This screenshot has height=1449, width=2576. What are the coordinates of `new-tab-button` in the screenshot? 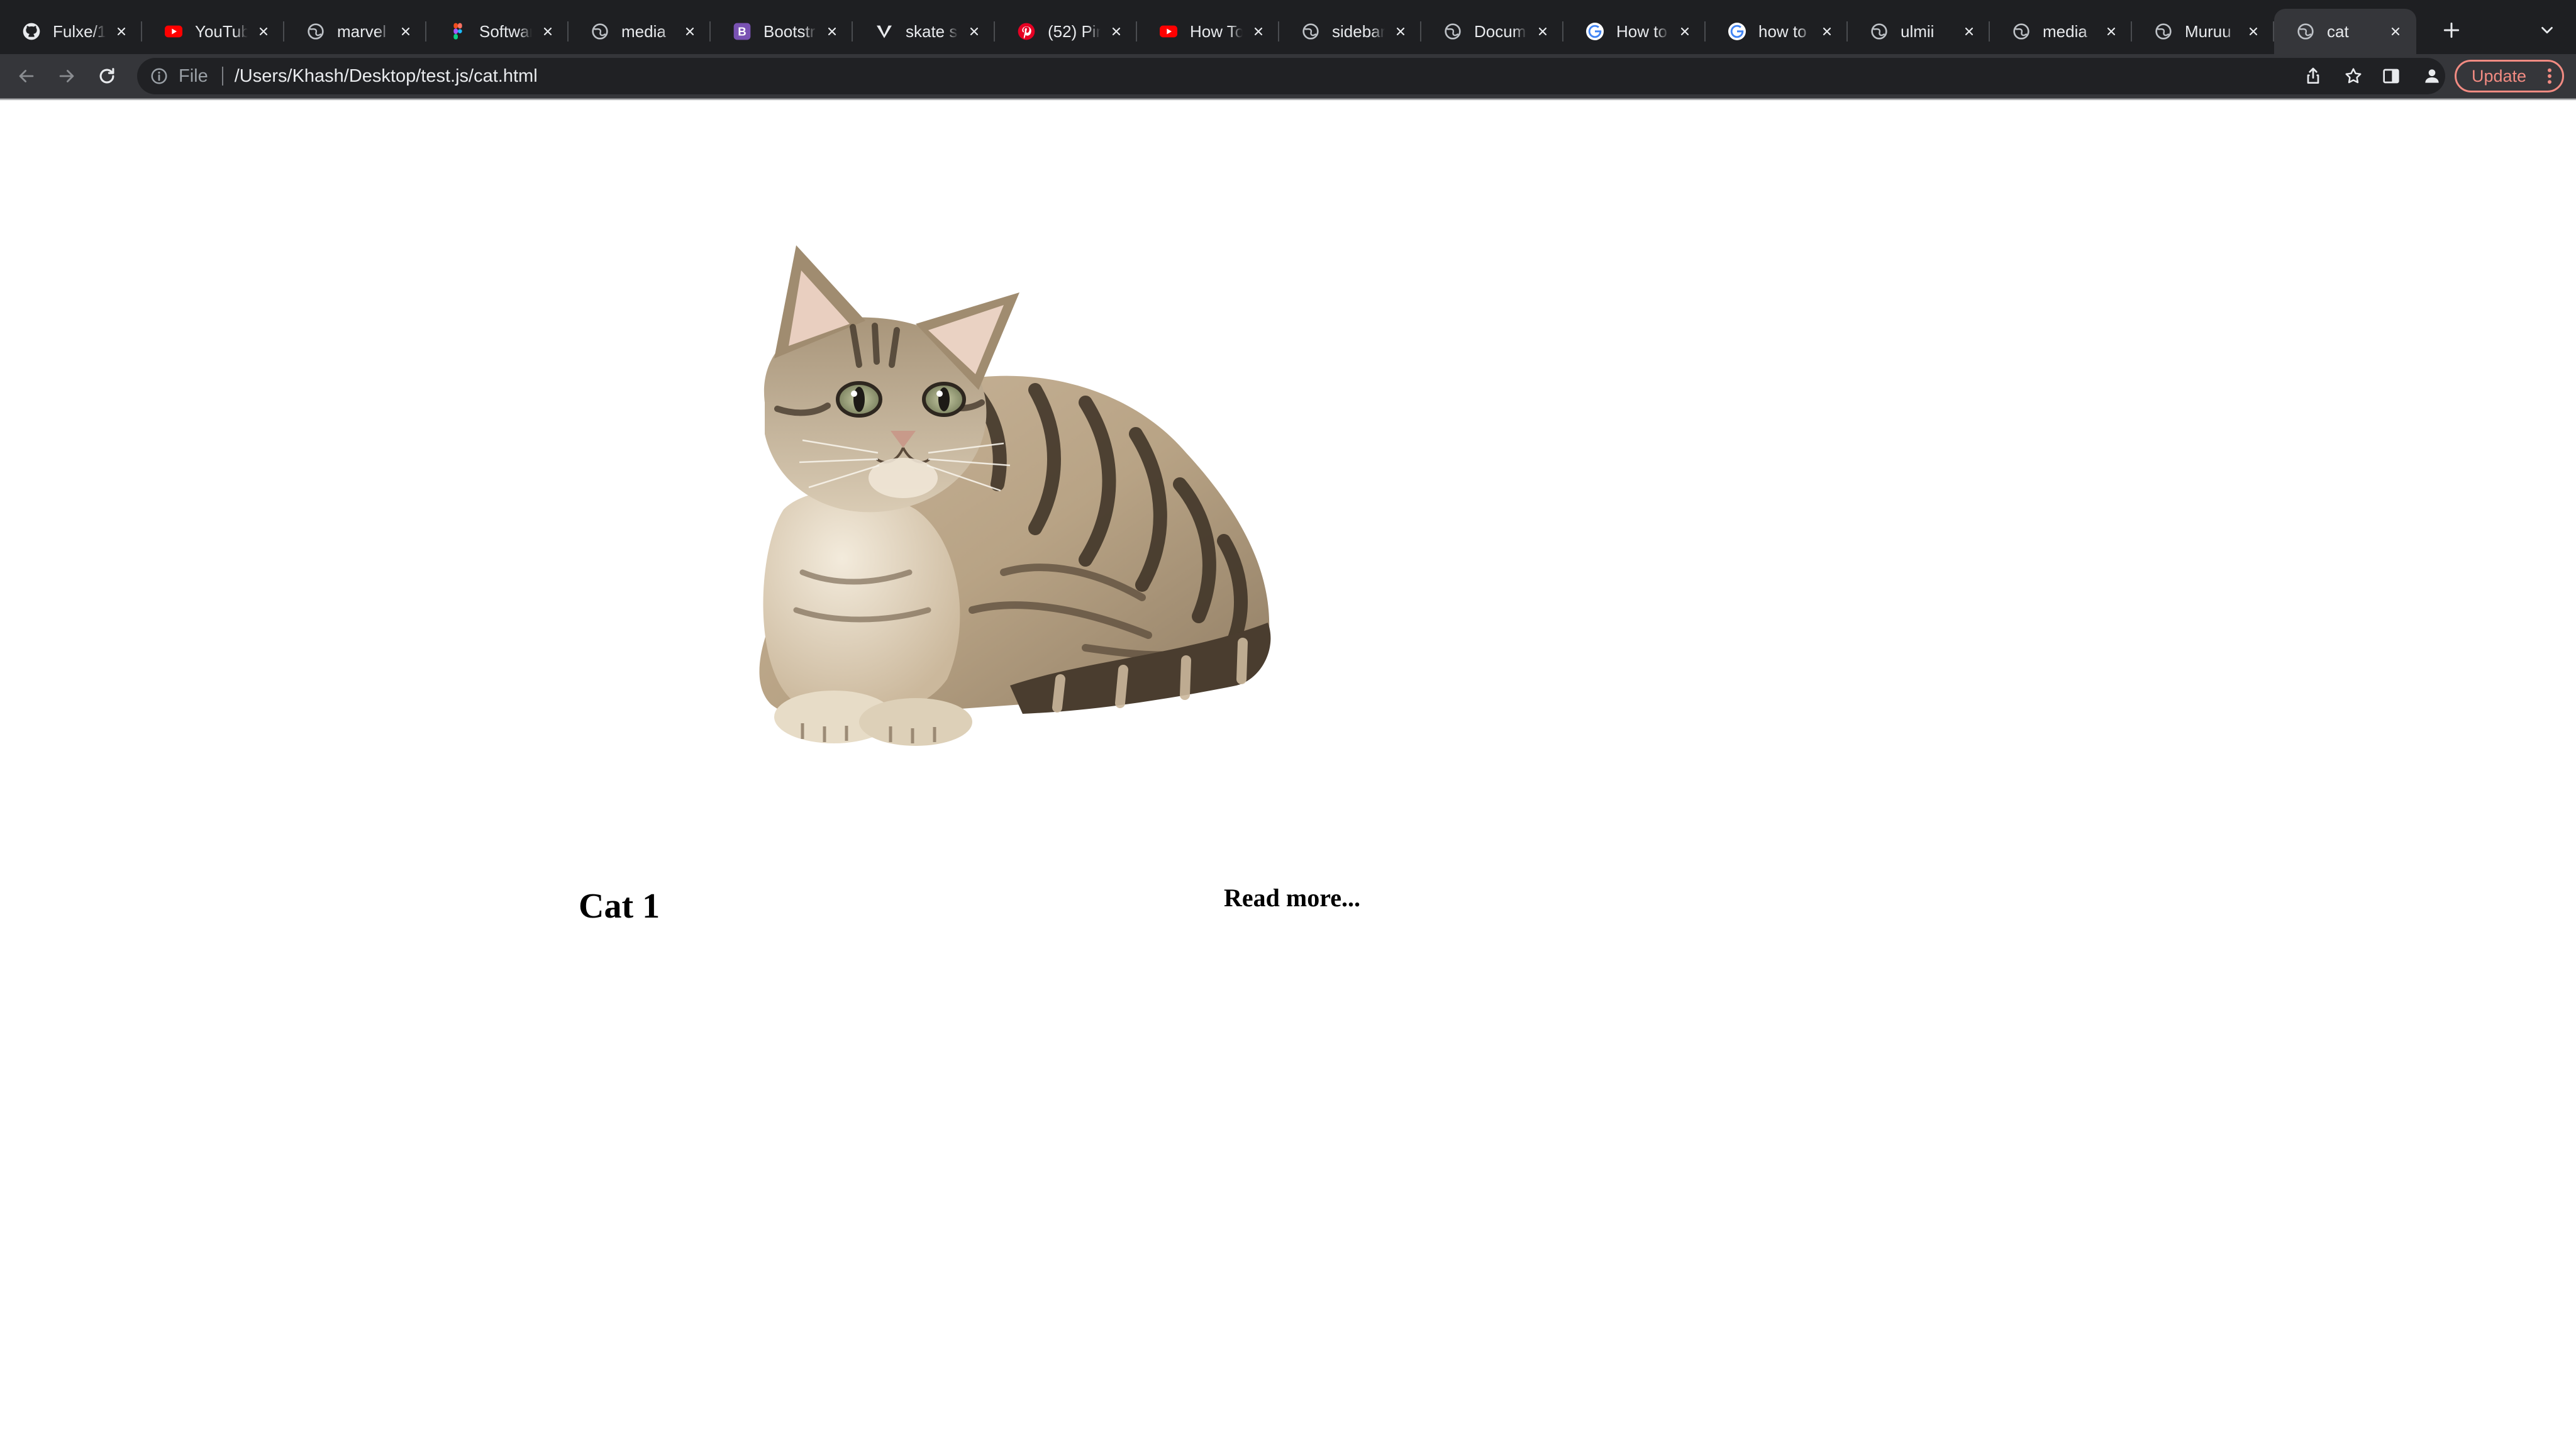 It's located at (2451, 30).